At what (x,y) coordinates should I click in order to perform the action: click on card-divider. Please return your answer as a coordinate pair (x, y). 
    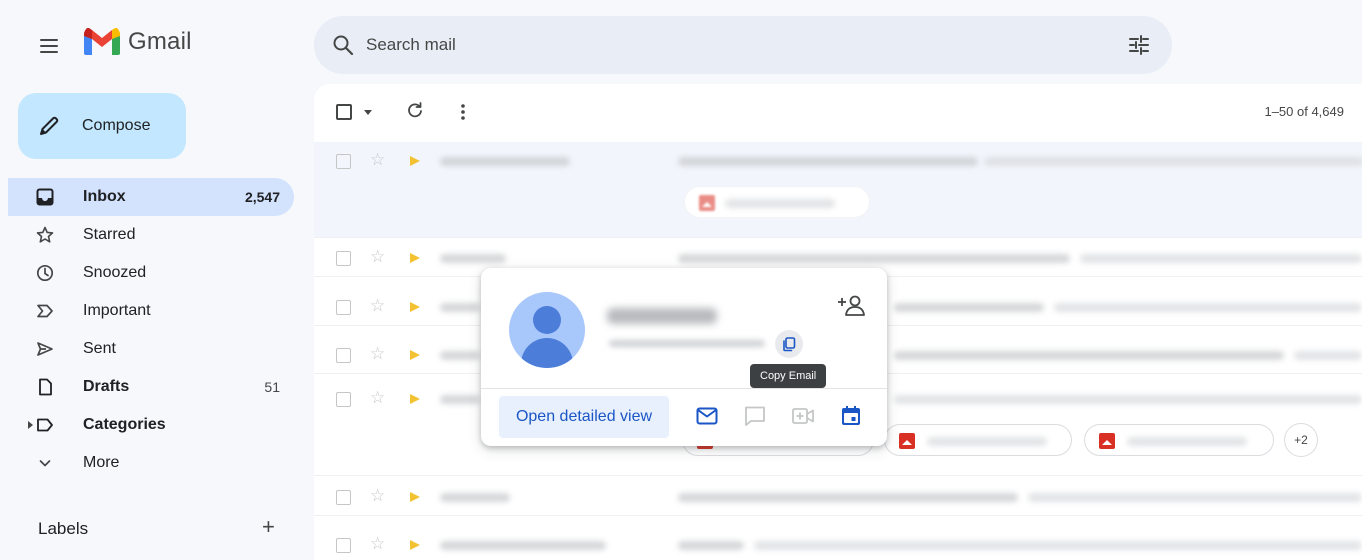
    Looking at the image, I should click on (684, 388).